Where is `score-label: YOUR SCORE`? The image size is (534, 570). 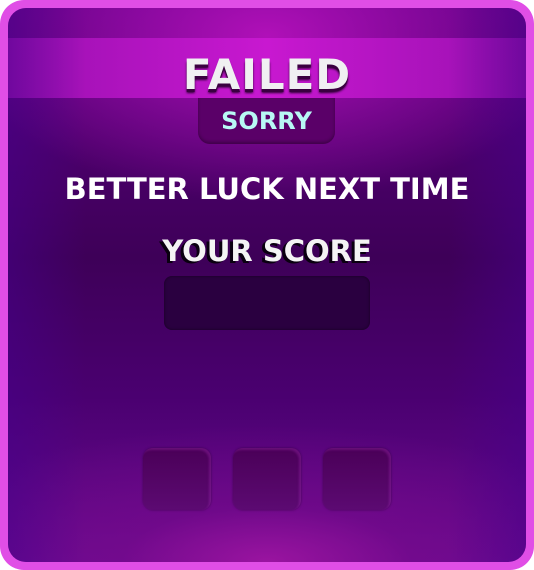 score-label: YOUR SCORE is located at coordinates (267, 251).